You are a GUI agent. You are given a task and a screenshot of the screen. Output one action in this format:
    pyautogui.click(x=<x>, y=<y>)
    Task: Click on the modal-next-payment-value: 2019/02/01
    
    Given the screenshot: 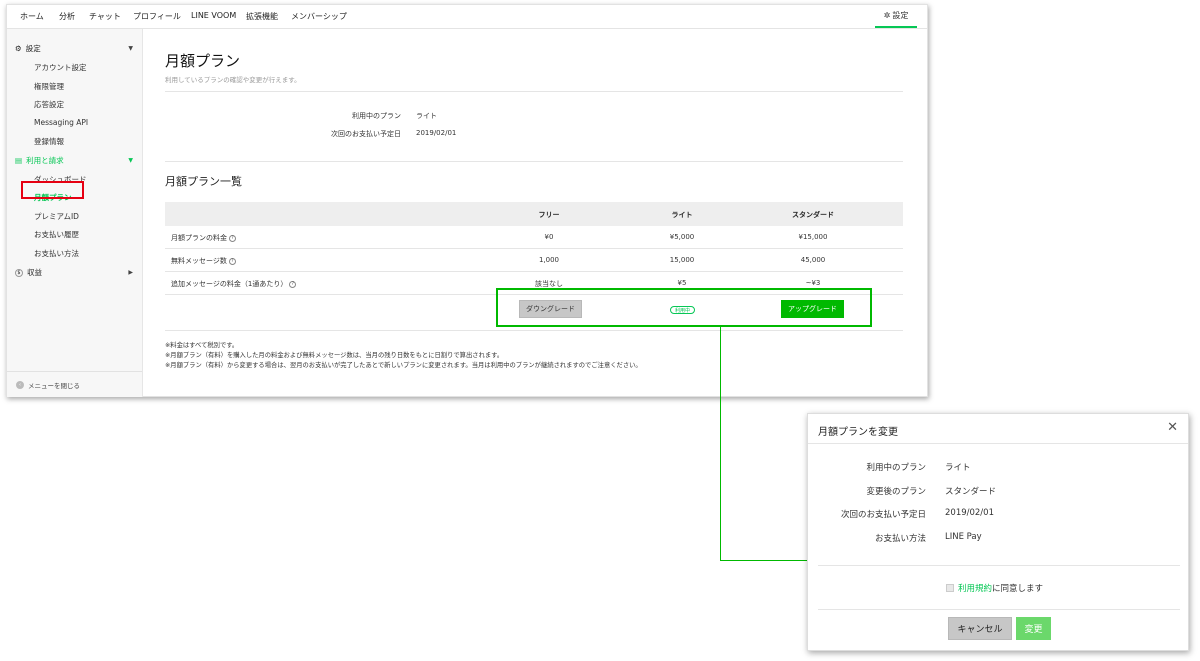 What is the action you would take?
    pyautogui.click(x=969, y=513)
    